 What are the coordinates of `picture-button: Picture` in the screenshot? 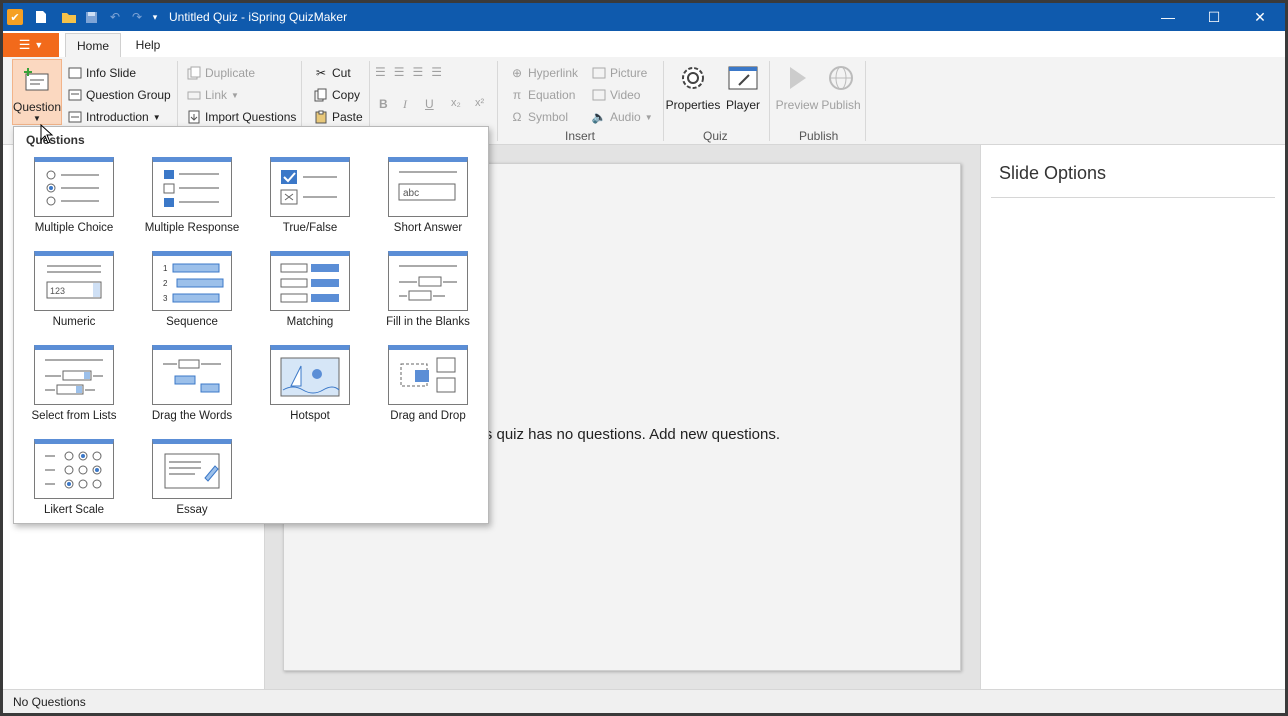 It's located at (619, 73).